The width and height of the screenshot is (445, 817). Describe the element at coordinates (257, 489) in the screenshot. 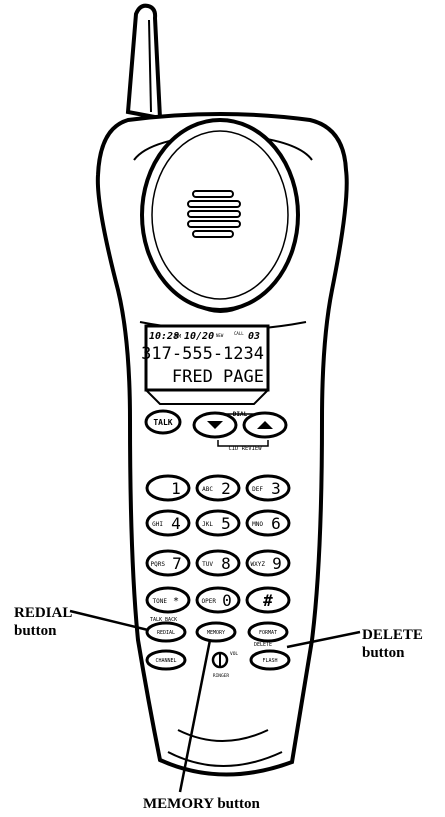

I see `key-3-letters: DEF` at that location.